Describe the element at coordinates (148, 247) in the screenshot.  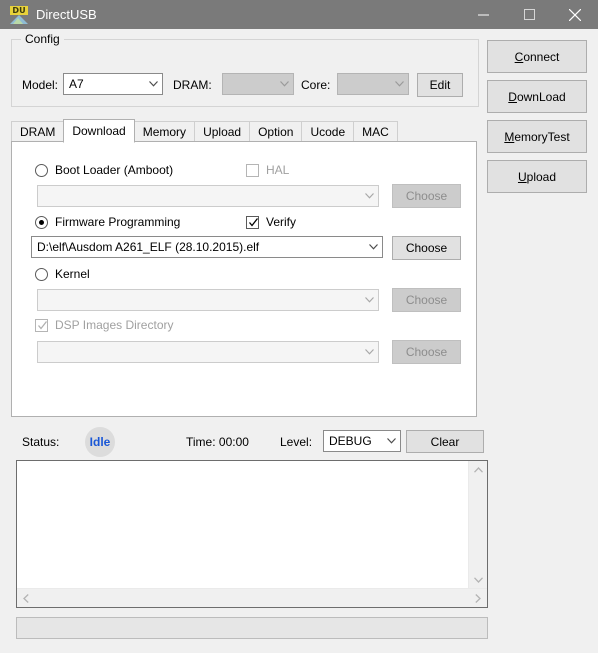
I see `firmware-path-value: D:\elf\Ausdom A261_ELF (28.10.2015).elf` at that location.